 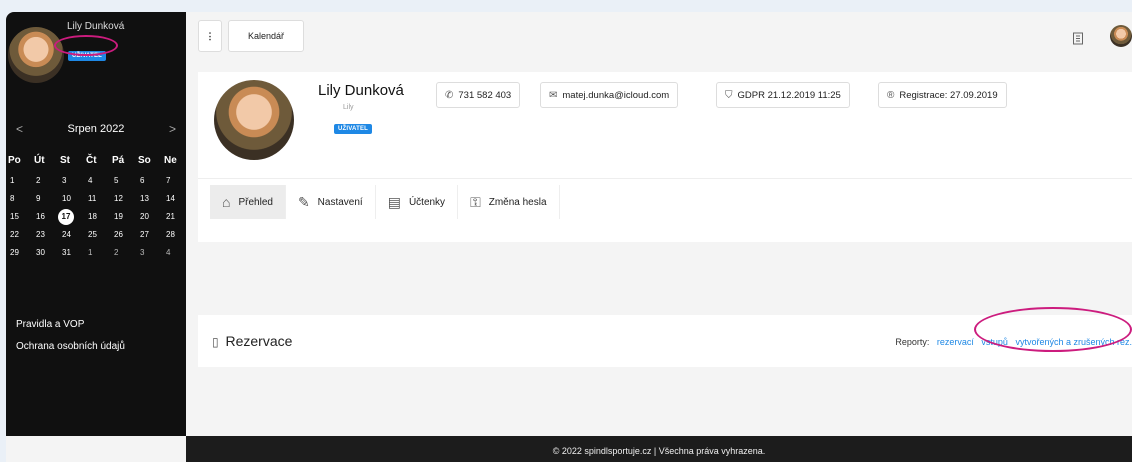 I want to click on calendar-day-number: 2, so click(x=38, y=180).